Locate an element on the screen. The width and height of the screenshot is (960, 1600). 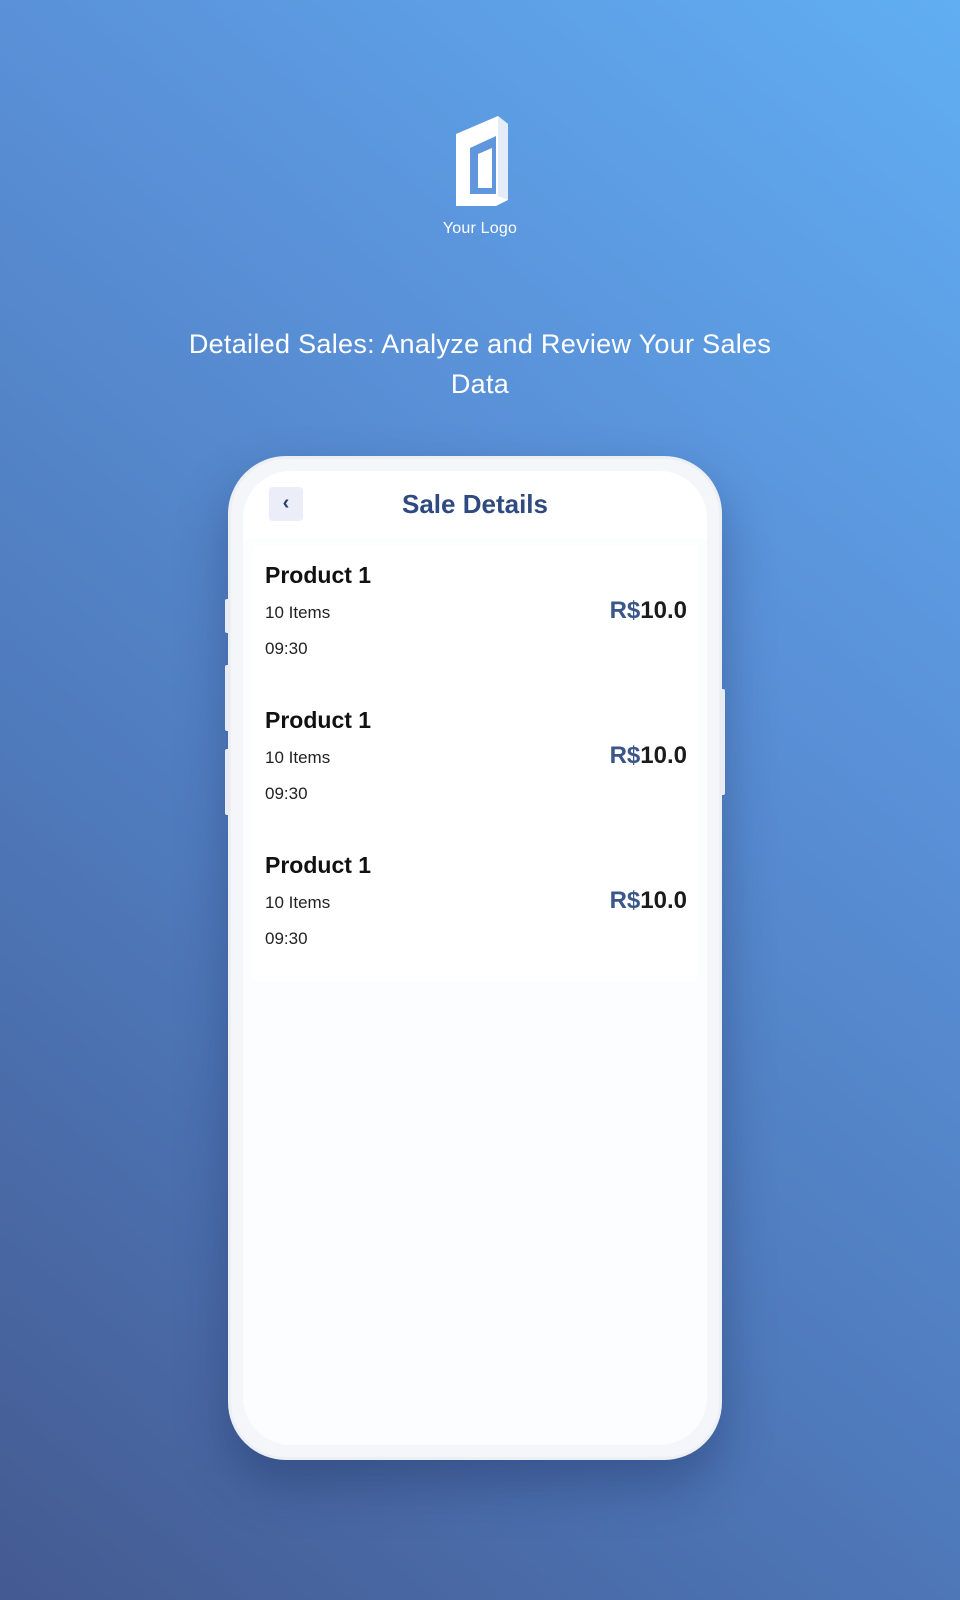
phone-power-button is located at coordinates (722, 742).